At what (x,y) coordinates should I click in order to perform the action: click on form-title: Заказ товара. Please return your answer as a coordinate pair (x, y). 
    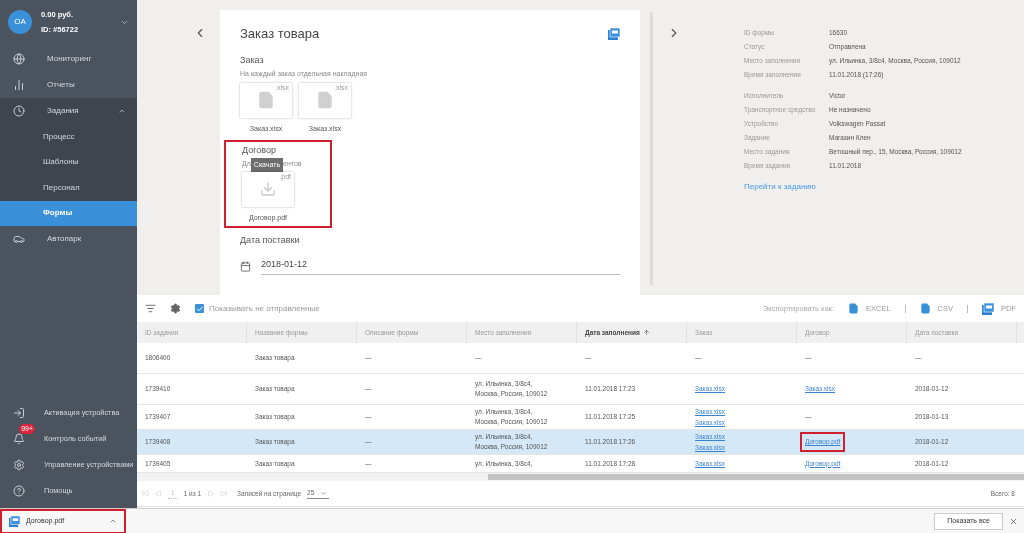
    Looking at the image, I should click on (280, 34).